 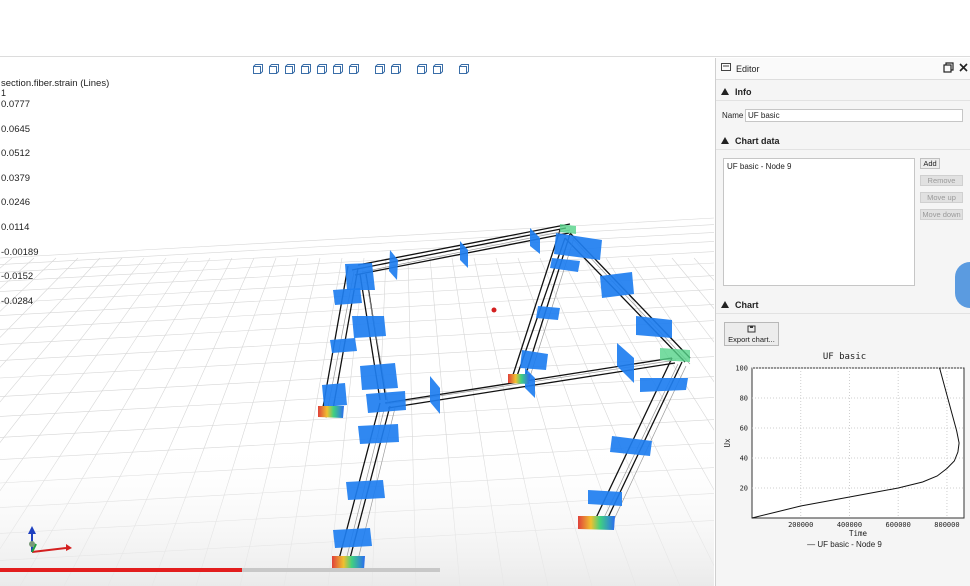 I want to click on parallel-icon, so click(x=395, y=69).